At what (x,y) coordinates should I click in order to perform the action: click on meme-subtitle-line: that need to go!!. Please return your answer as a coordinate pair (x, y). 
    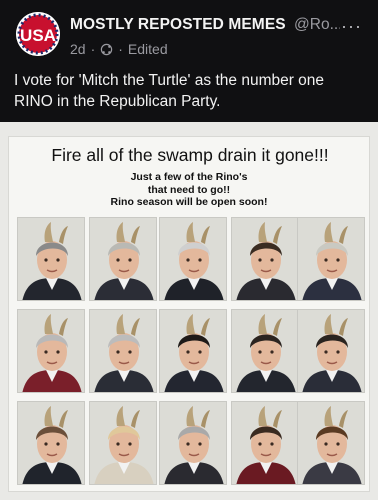
    Looking at the image, I should click on (189, 189).